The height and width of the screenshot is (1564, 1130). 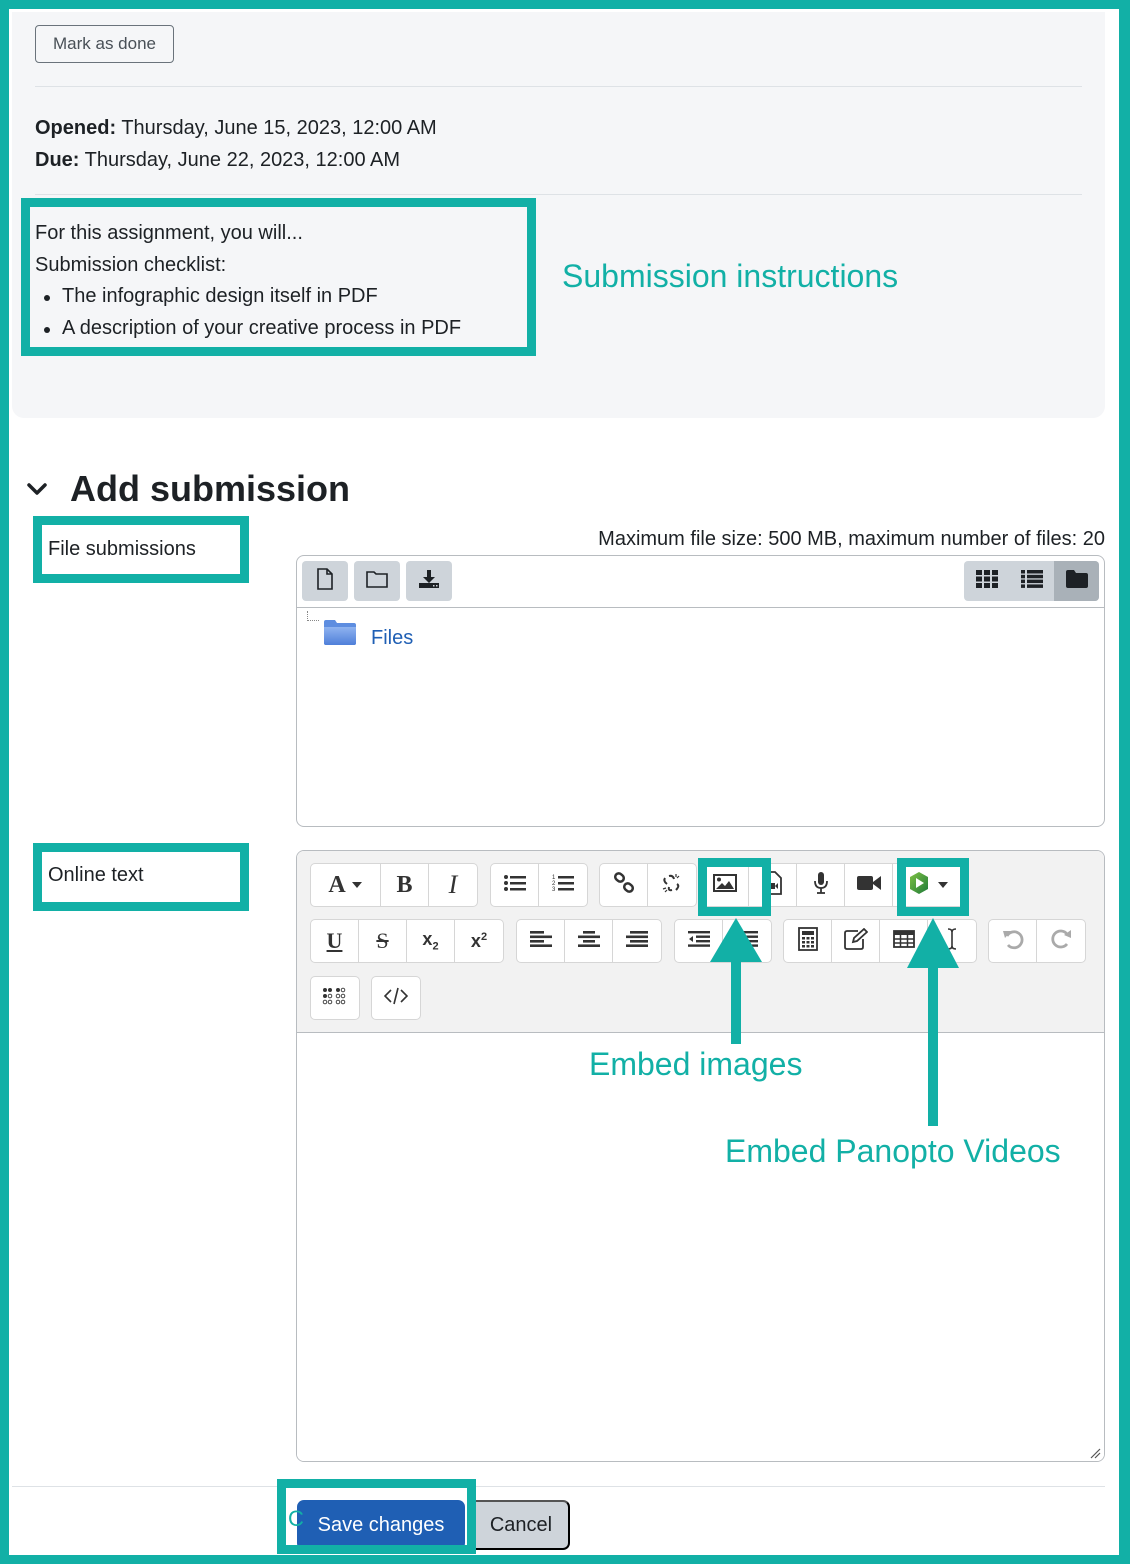 I want to click on panopto-button, so click(x=928, y=885).